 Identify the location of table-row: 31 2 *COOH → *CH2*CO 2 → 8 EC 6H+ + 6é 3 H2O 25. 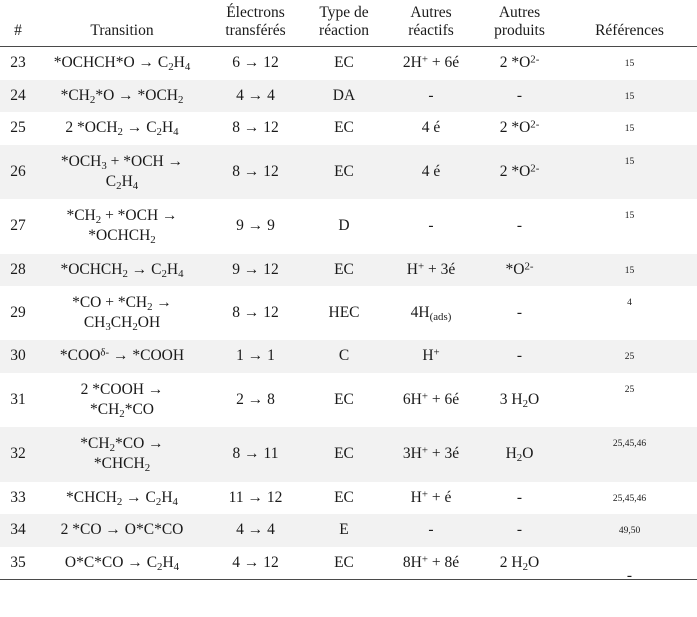
(348, 400).